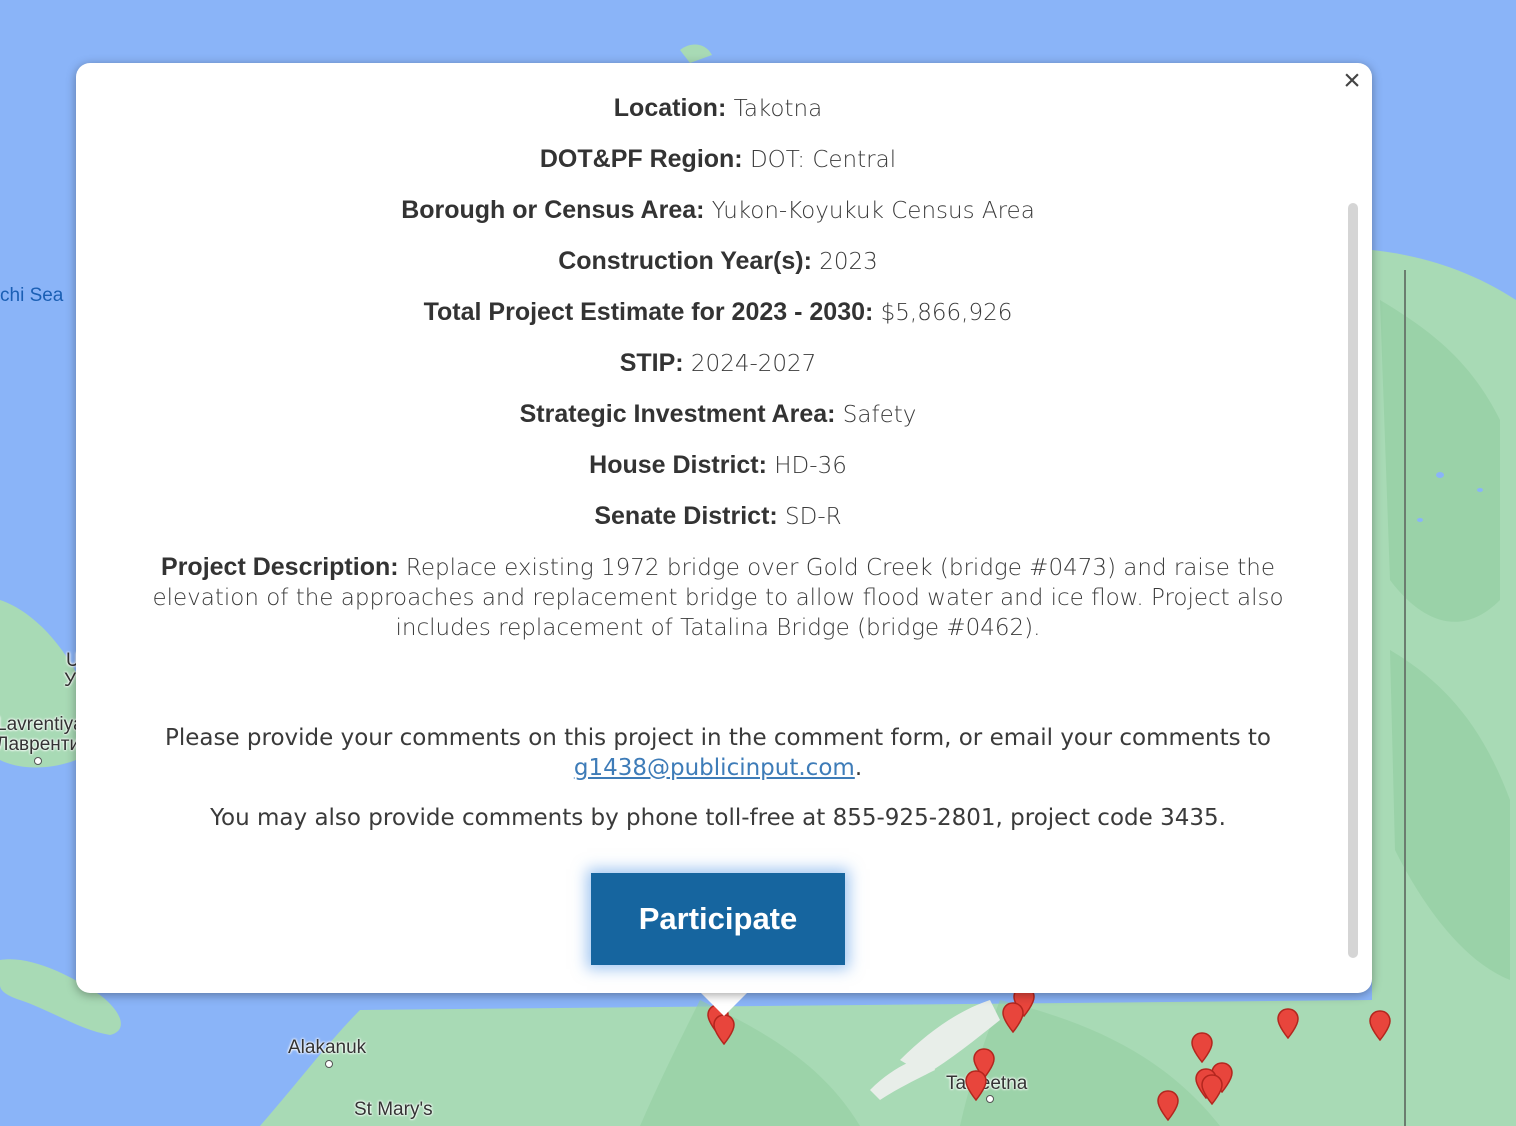  I want to click on popup-scrollbar, so click(1354, 580).